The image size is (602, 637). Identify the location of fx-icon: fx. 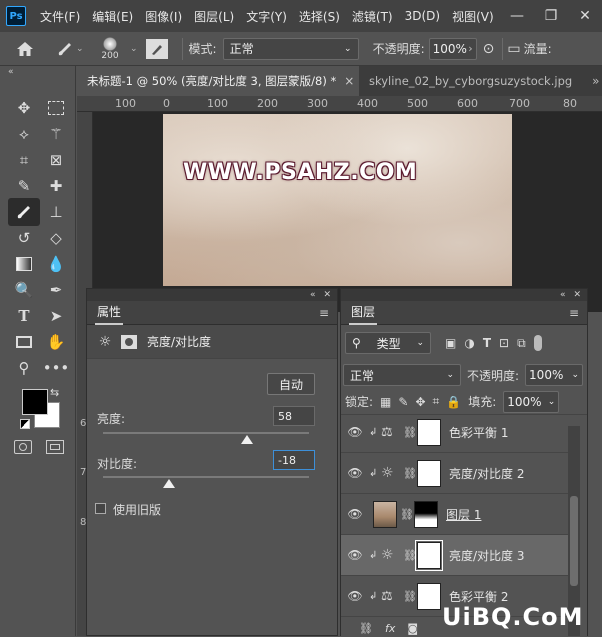
(390, 628).